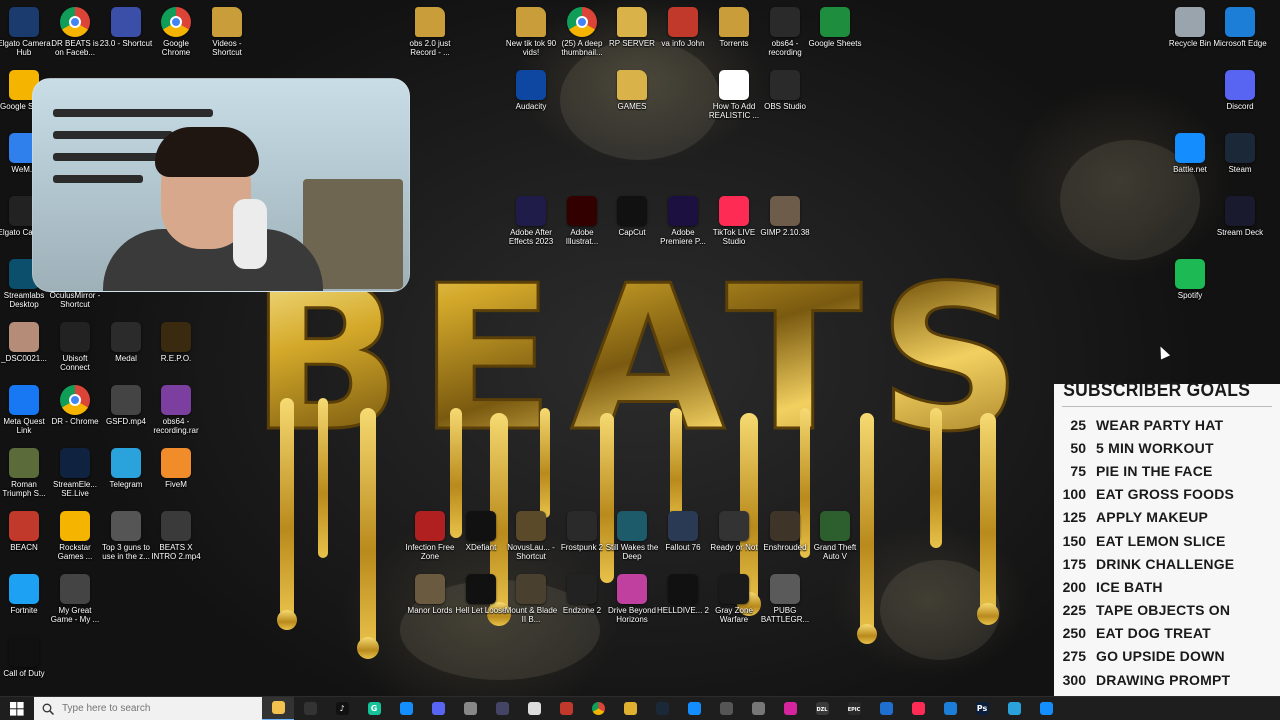  What do you see at coordinates (125, 421) in the screenshot?
I see `desktop-icon-label: GSFD.mp4` at bounding box center [125, 421].